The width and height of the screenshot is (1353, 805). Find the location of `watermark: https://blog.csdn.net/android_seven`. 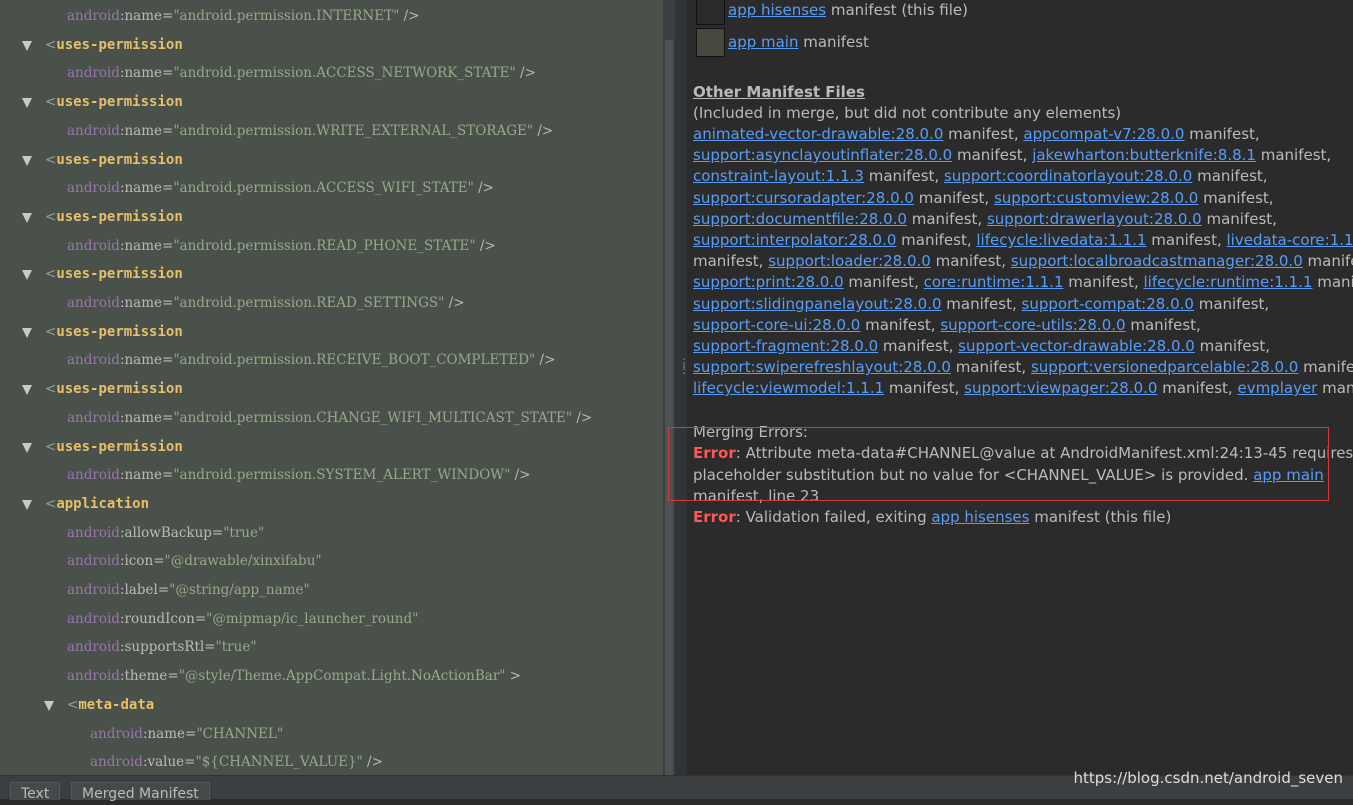

watermark: https://blog.csdn.net/android_seven is located at coordinates (1208, 778).